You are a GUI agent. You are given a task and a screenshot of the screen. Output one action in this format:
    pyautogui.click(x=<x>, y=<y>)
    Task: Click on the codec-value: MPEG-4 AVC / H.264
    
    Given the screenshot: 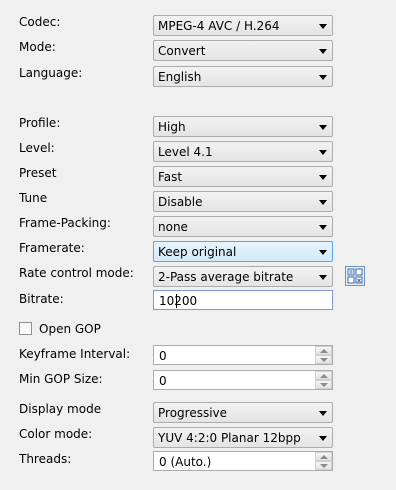 What is the action you would take?
    pyautogui.click(x=219, y=26)
    